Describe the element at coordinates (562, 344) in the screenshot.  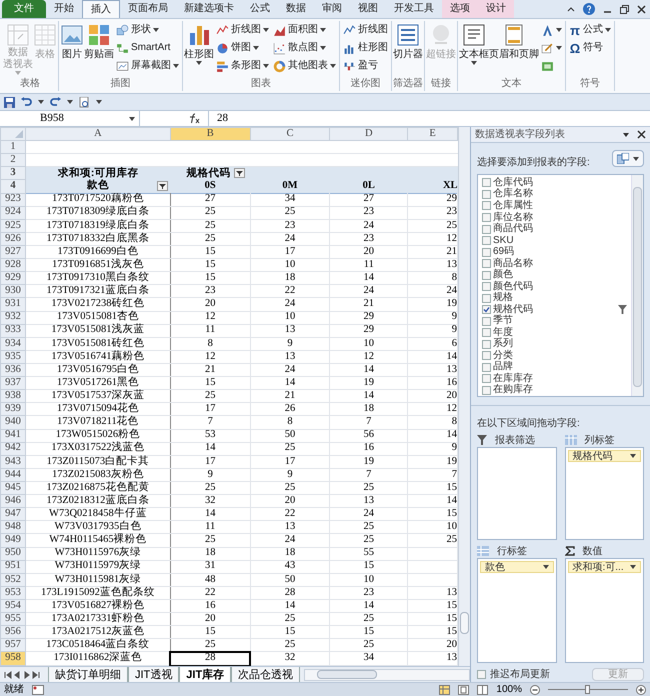
I see `field-label: 系列` at that location.